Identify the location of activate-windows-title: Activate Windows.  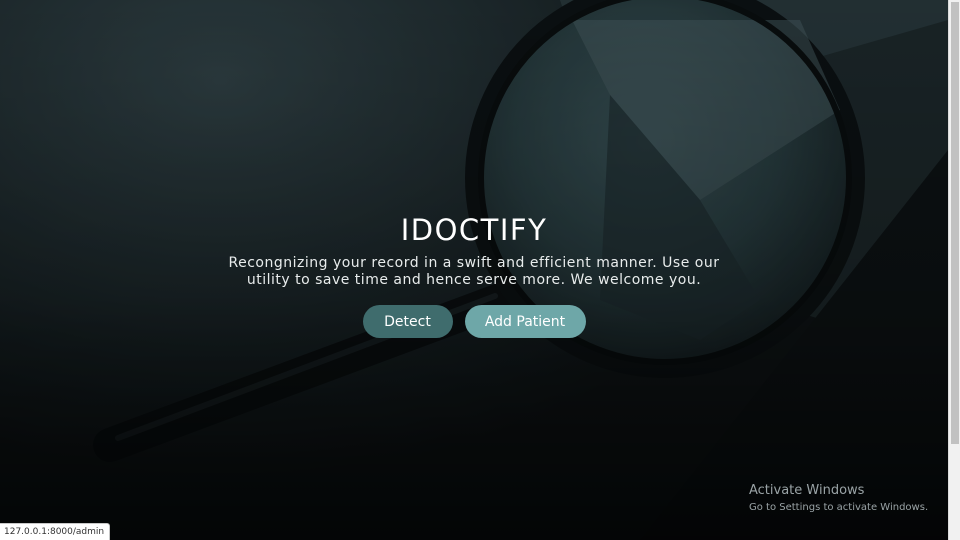
(807, 490).